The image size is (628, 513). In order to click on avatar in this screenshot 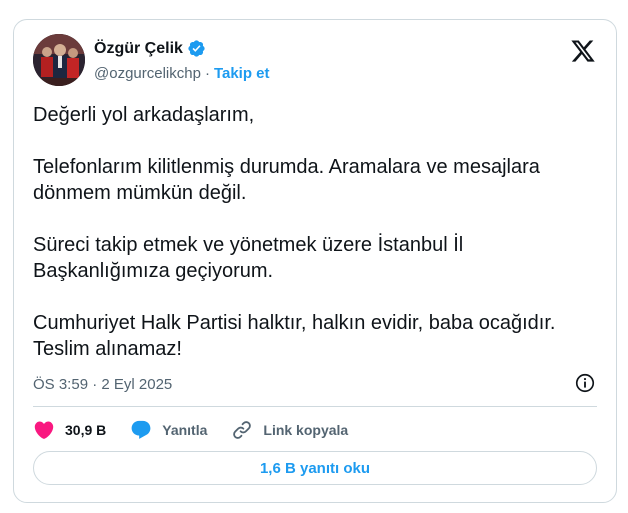, I will do `click(59, 60)`.